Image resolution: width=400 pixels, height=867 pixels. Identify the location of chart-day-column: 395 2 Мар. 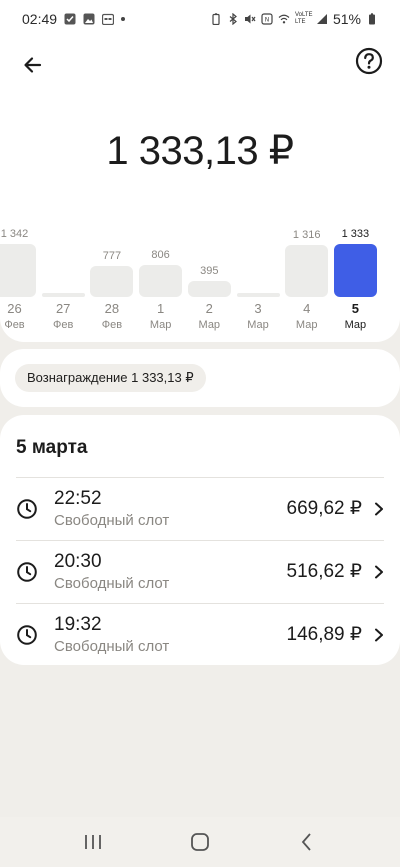
(209, 280).